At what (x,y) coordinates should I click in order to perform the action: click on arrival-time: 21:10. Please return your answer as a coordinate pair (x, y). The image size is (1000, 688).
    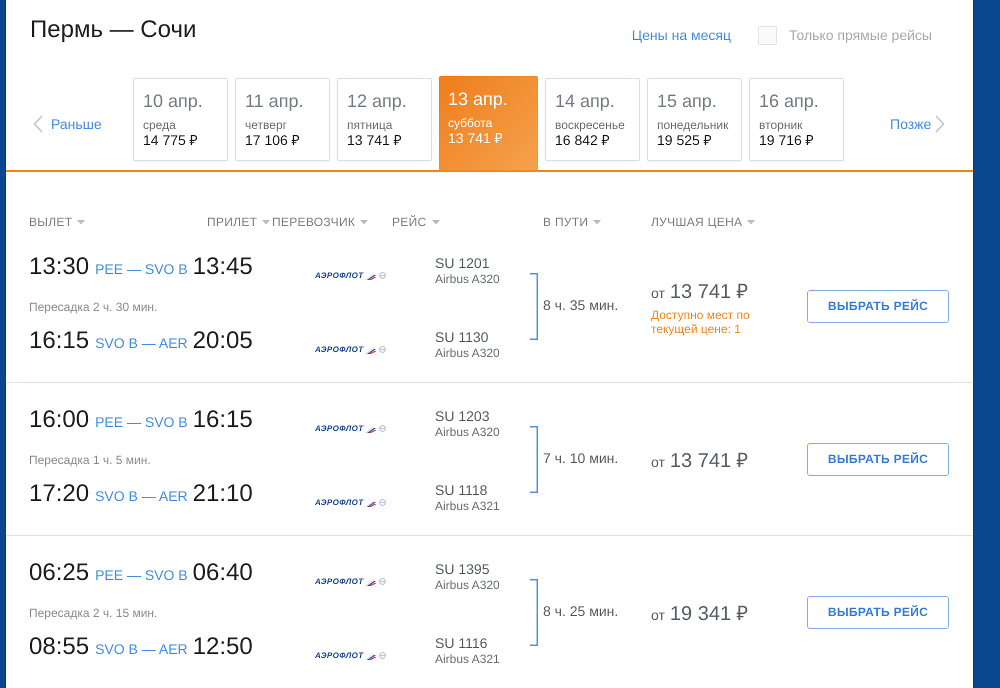
    Looking at the image, I should click on (222, 494).